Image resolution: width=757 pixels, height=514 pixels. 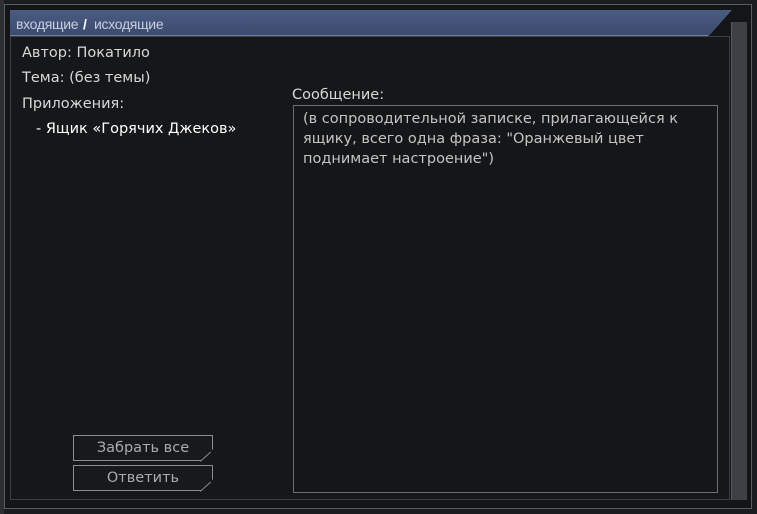 What do you see at coordinates (86, 78) in the screenshot?
I see `subject-label: Тема: (без темы)` at bounding box center [86, 78].